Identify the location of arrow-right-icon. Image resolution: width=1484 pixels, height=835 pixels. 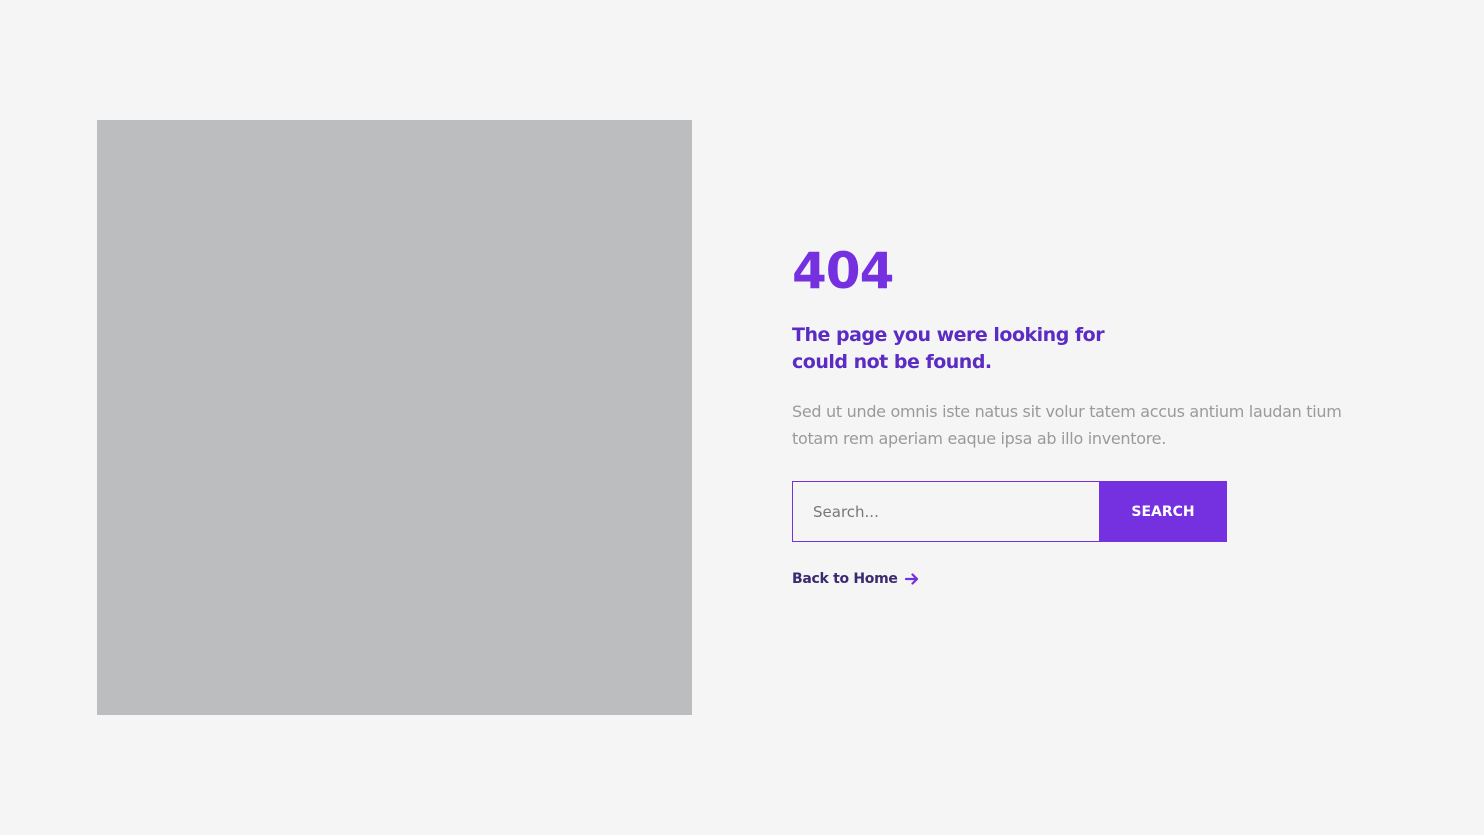
(911, 579).